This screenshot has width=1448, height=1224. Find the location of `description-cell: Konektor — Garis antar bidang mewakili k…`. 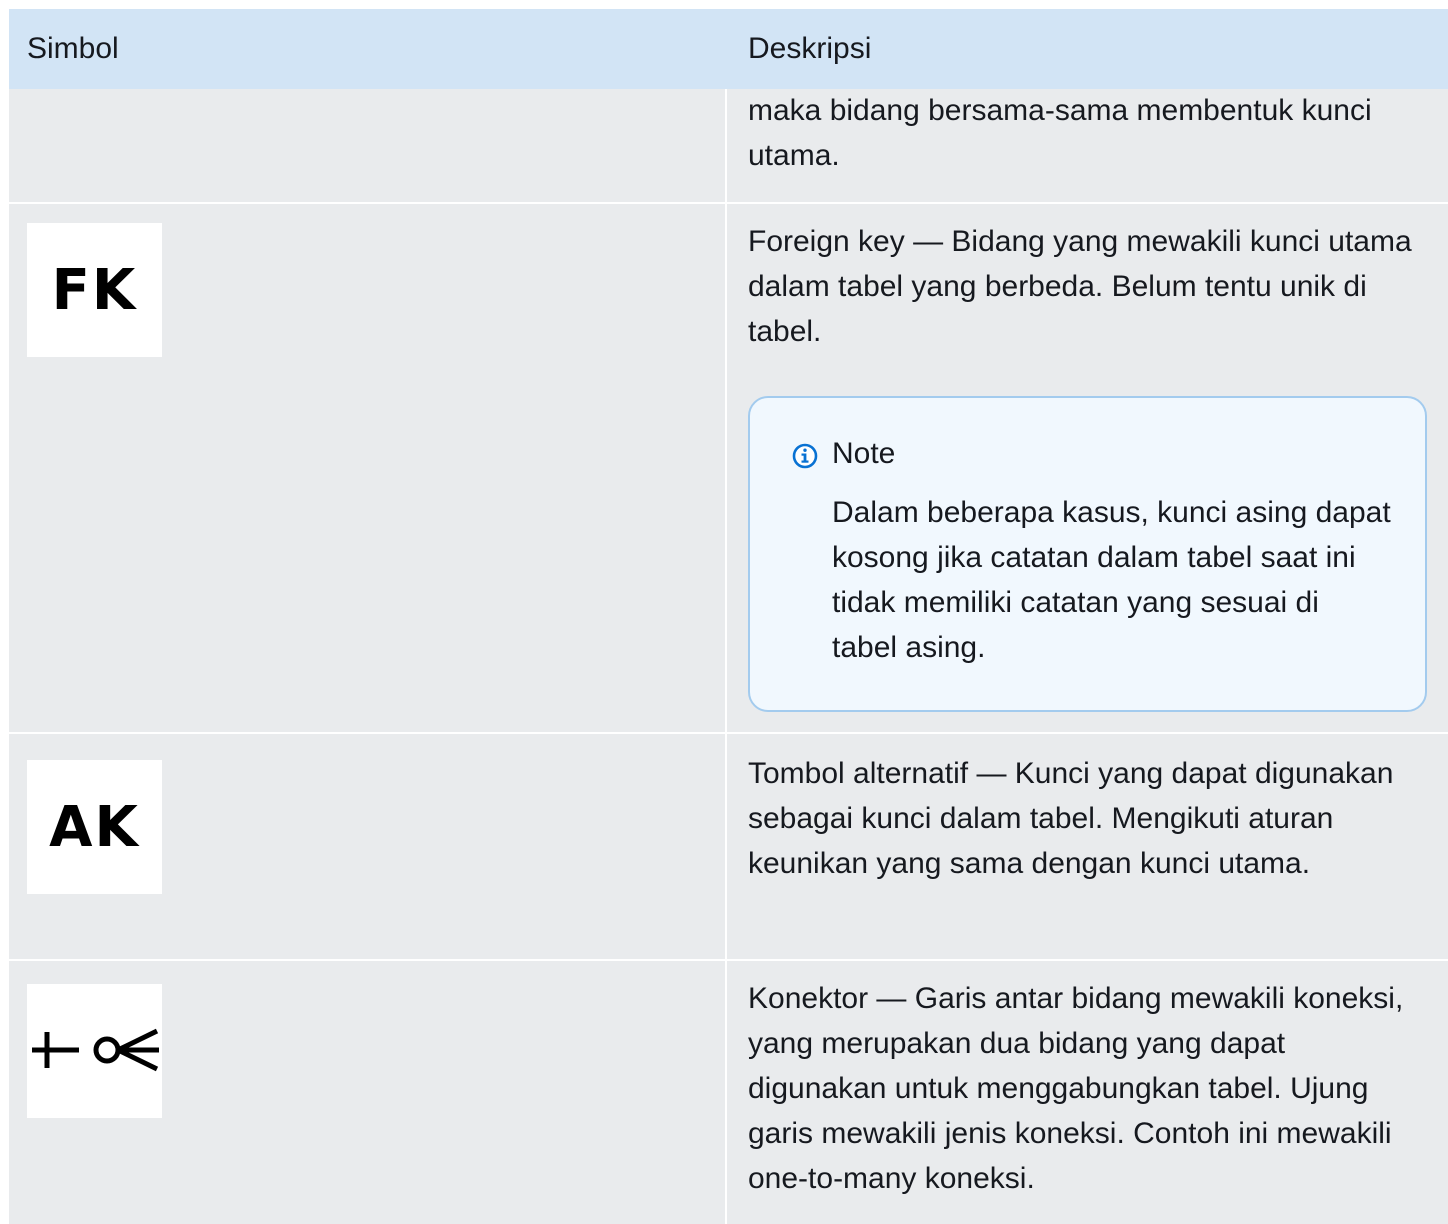

description-cell: Konektor — Garis antar bidang mewakili k… is located at coordinates (1087, 1092).